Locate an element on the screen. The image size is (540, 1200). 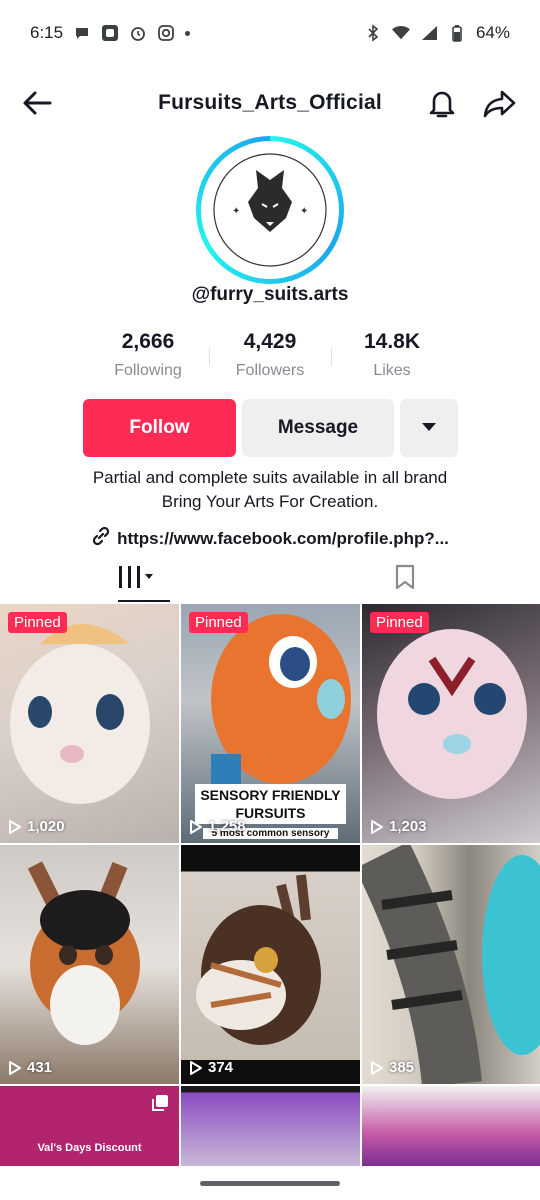
avatar-logo: ✦ ✦ is located at coordinates (270, 210).